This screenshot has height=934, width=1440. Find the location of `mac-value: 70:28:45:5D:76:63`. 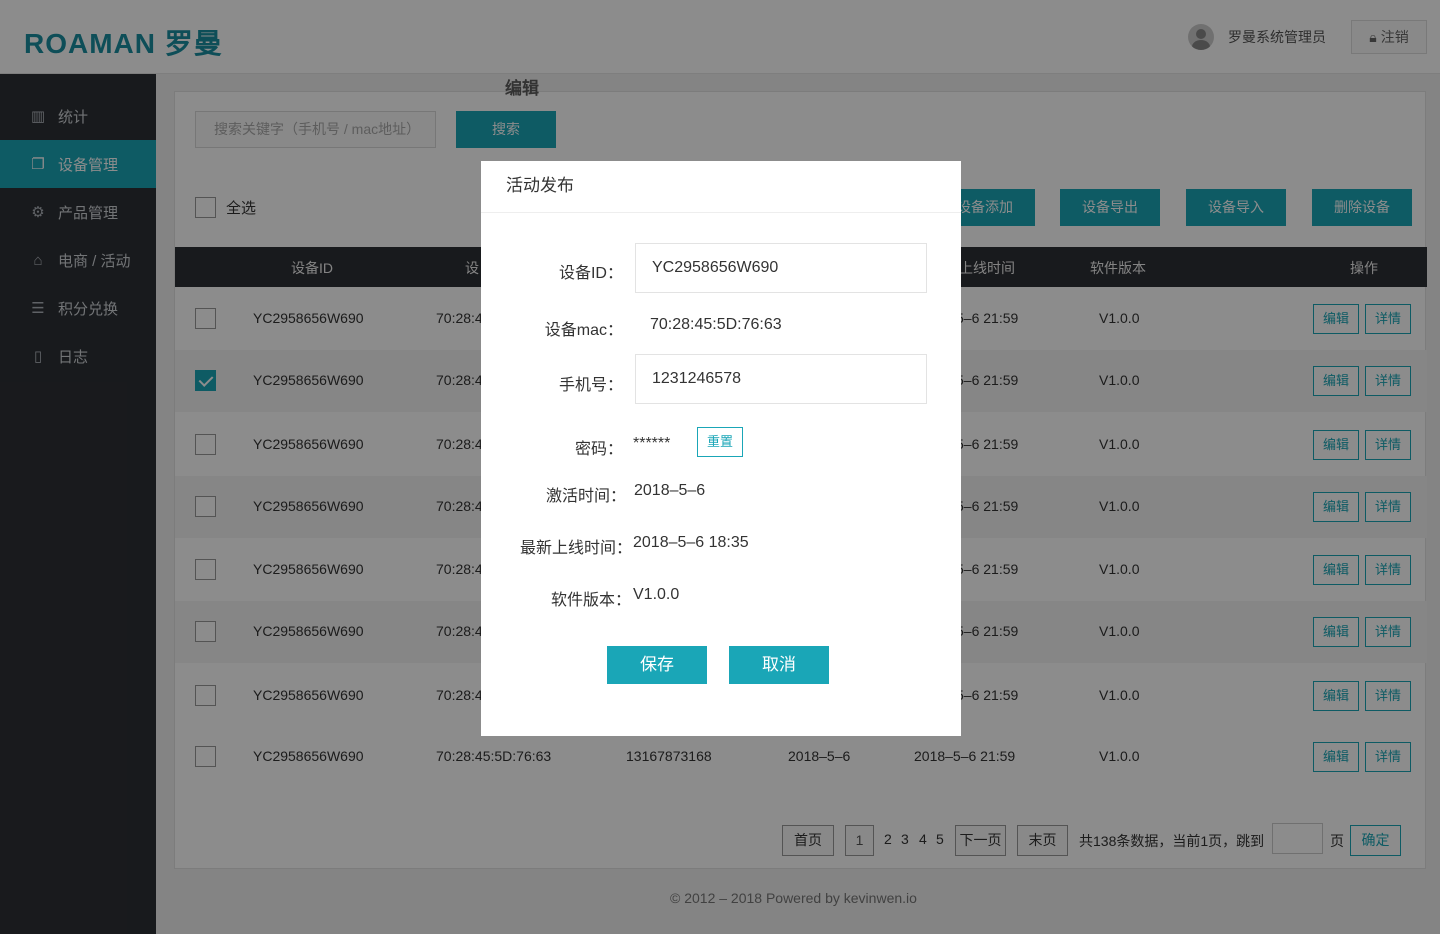

mac-value: 70:28:45:5D:76:63 is located at coordinates (716, 324).